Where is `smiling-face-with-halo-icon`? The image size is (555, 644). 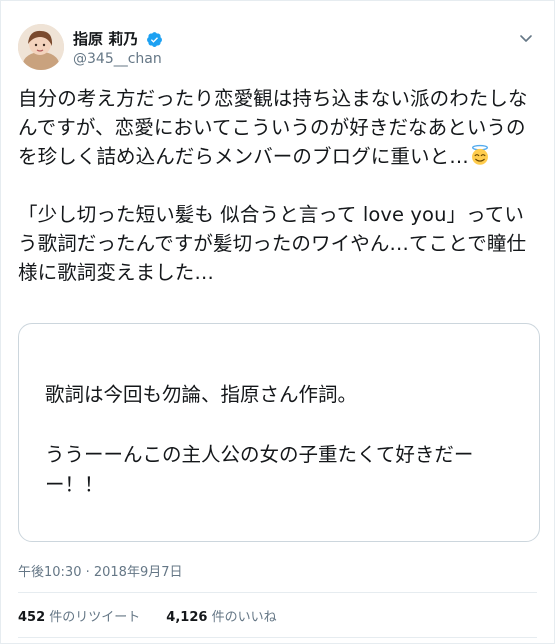
smiling-face-with-halo-icon is located at coordinates (479, 154).